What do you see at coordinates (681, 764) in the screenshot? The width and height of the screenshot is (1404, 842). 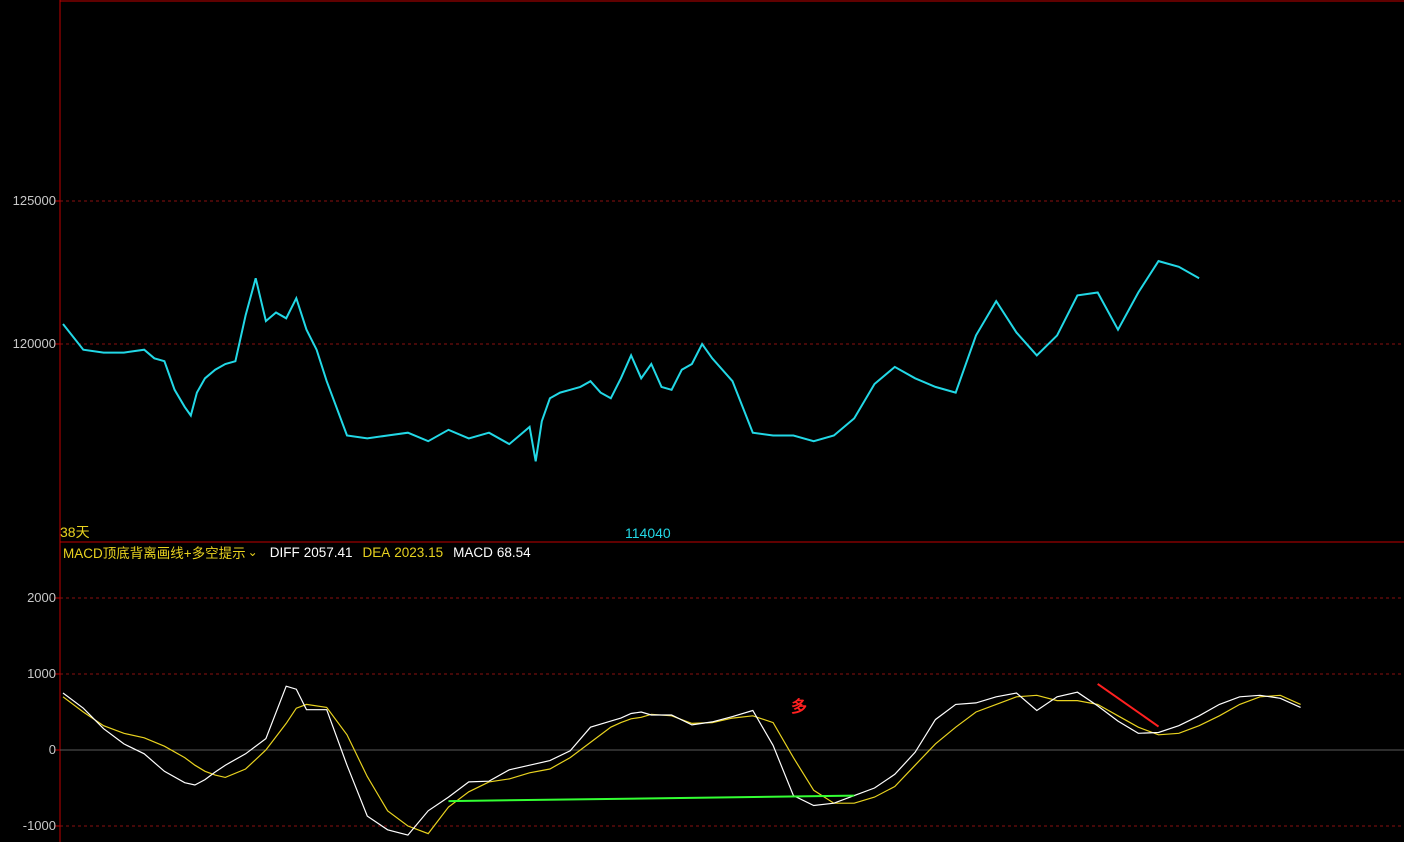 I see `dea-line` at bounding box center [681, 764].